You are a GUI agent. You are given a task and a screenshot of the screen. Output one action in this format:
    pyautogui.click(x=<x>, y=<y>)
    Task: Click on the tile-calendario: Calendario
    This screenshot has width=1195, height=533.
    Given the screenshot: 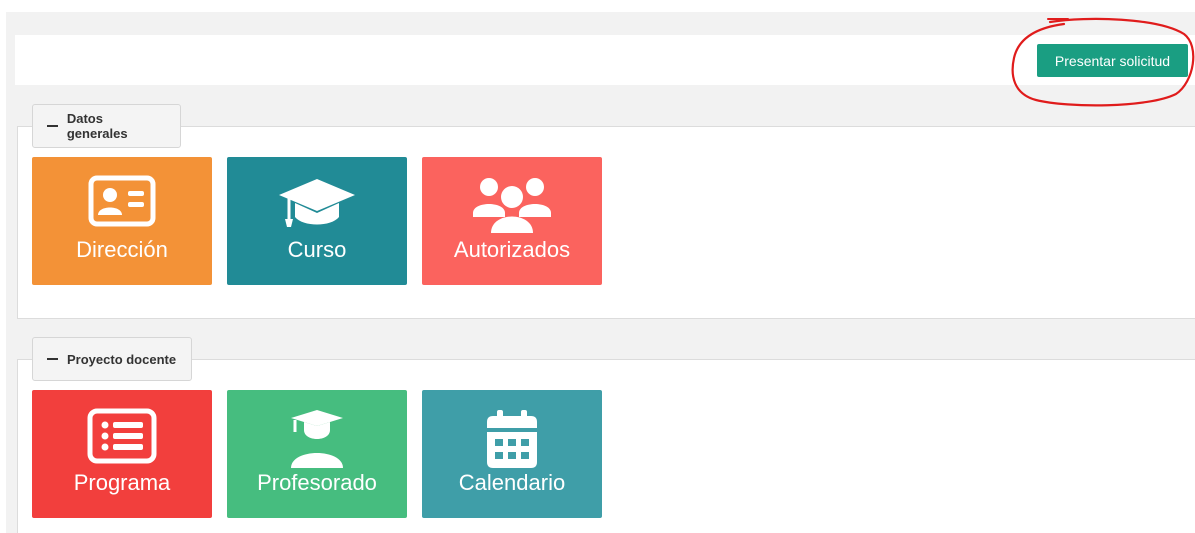 What is the action you would take?
    pyautogui.click(x=512, y=454)
    